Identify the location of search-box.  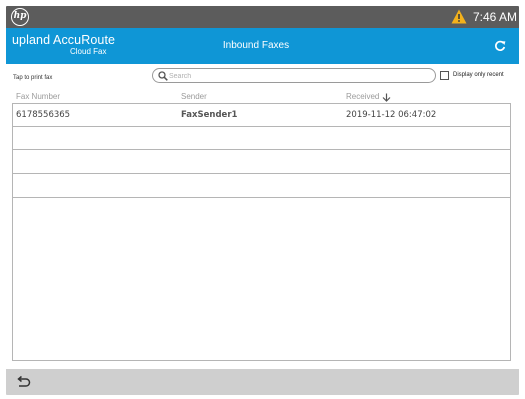
(294, 75).